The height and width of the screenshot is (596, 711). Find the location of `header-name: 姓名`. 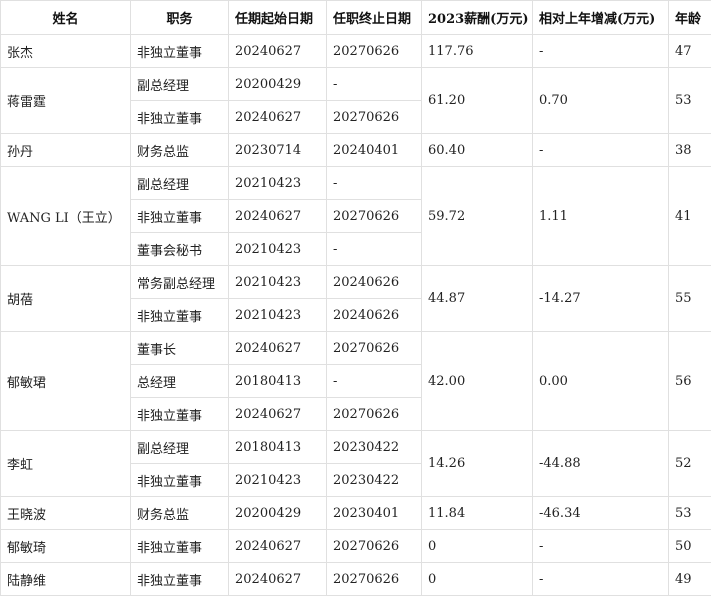

header-name: 姓名 is located at coordinates (66, 18).